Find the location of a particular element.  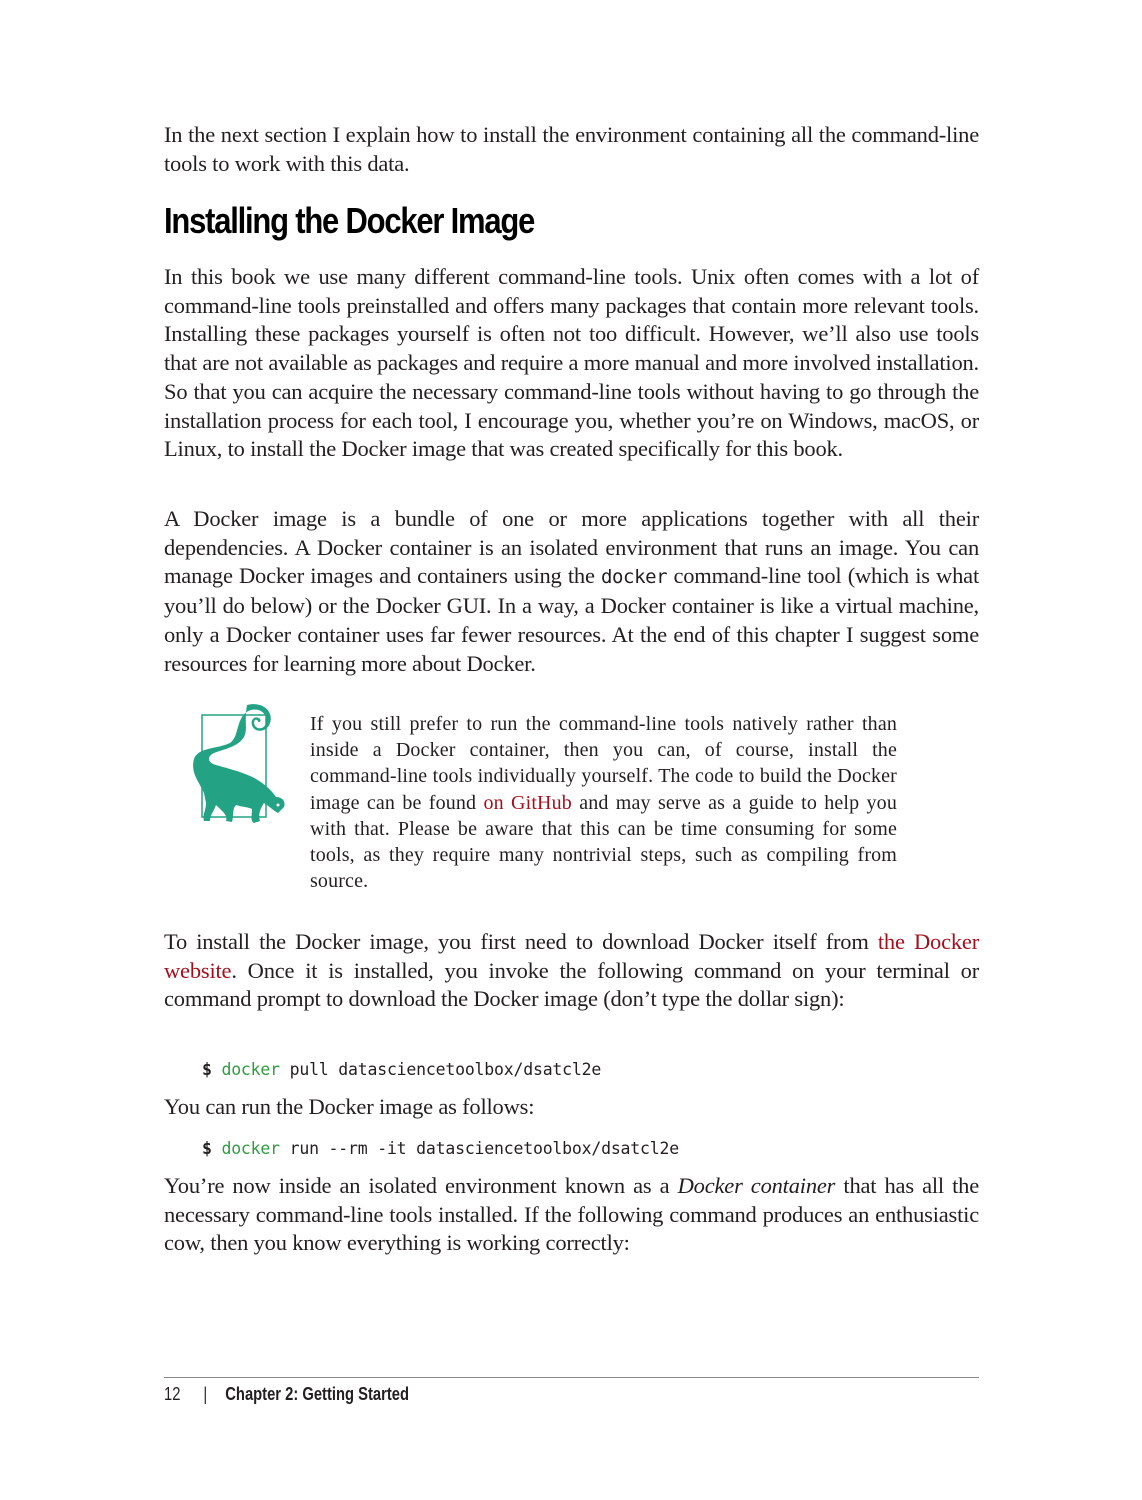

github-link: on GitHub is located at coordinates (527, 803).